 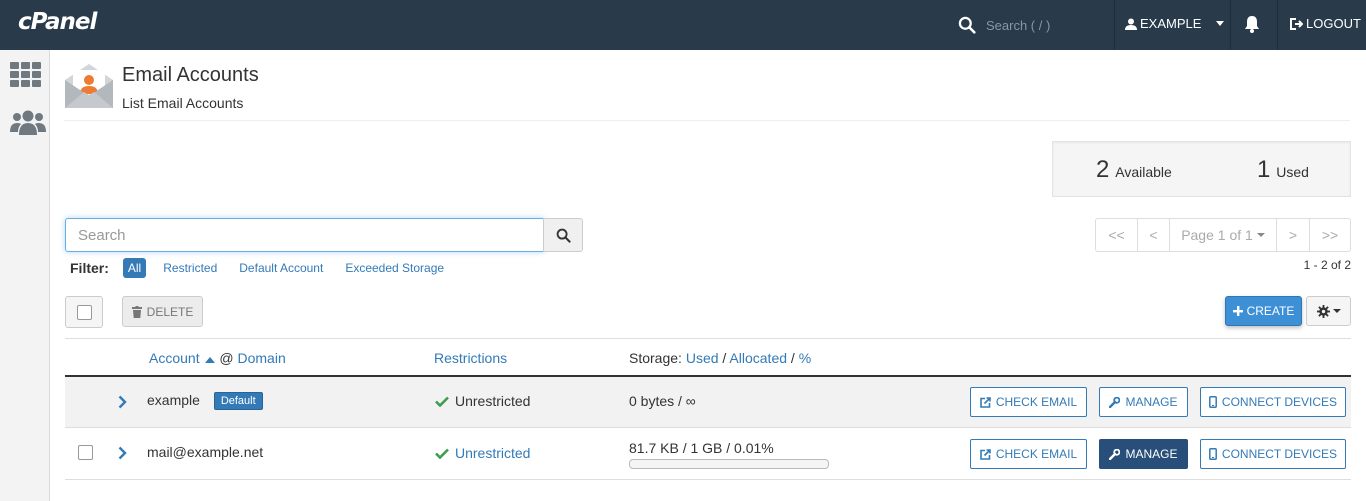 I want to click on gear-icon, so click(x=1323, y=311).